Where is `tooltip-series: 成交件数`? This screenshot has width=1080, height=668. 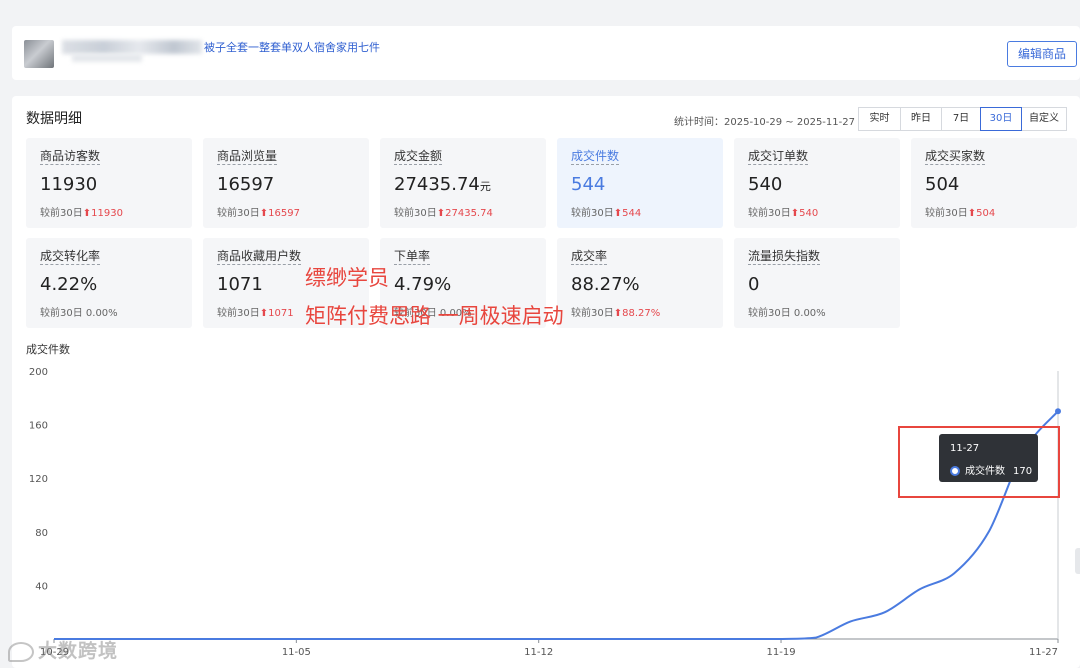
tooltip-series: 成交件数 is located at coordinates (985, 471).